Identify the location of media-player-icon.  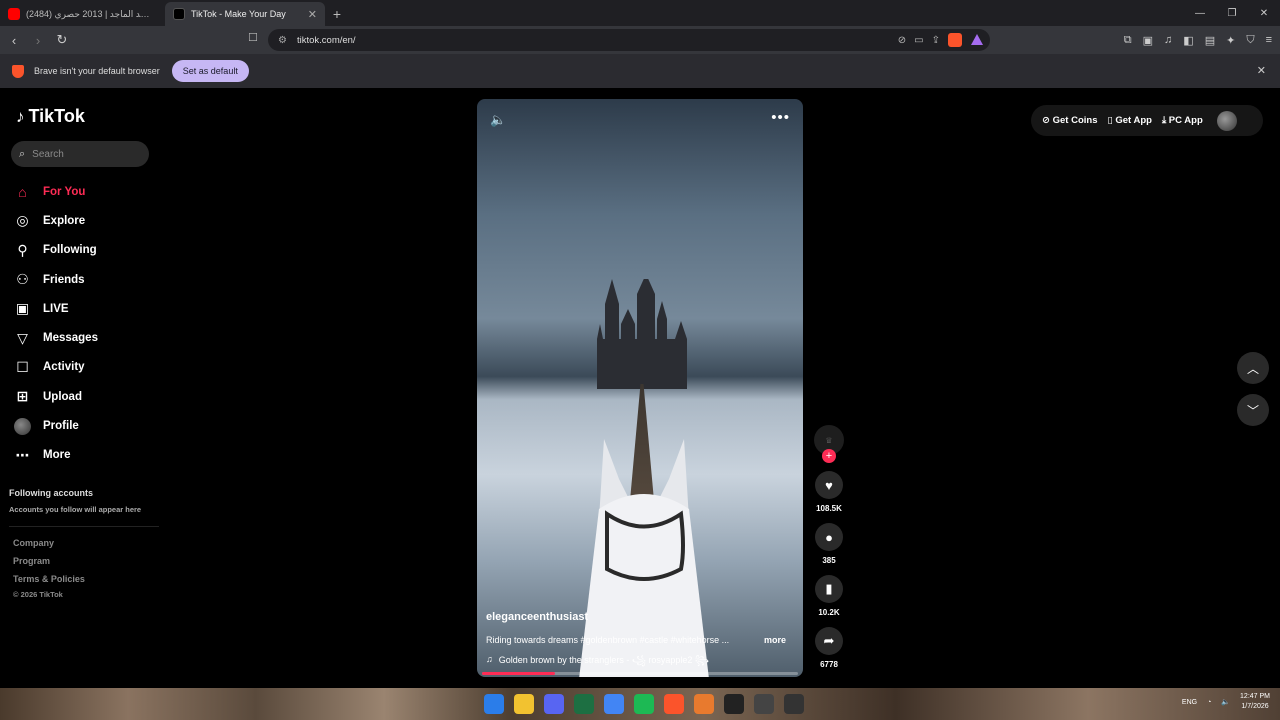
(794, 704).